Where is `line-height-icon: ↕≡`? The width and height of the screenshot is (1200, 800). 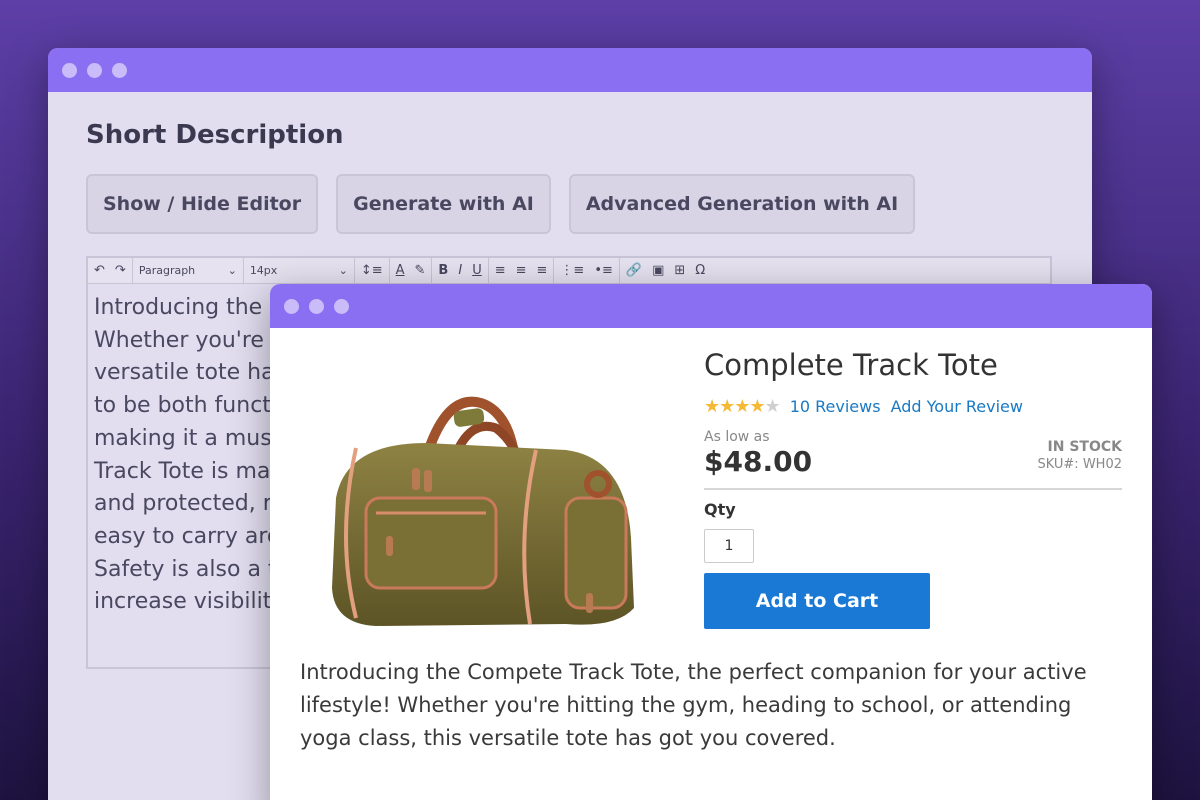 line-height-icon: ↕≡ is located at coordinates (372, 270).